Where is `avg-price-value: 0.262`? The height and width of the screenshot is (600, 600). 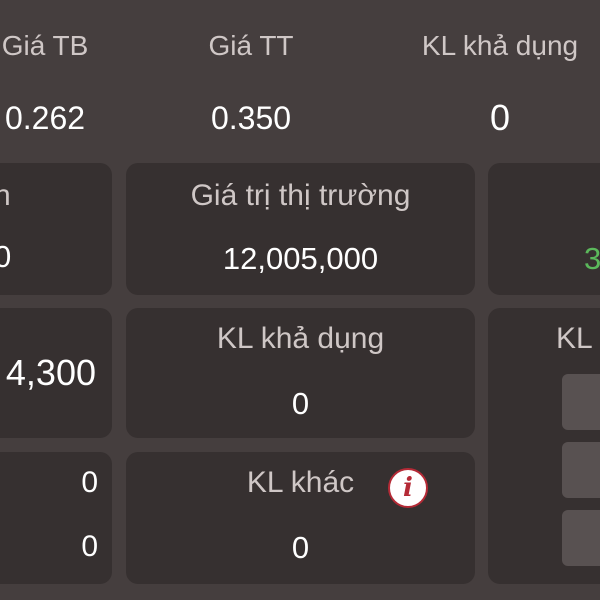 avg-price-value: 0.262 is located at coordinates (45, 118).